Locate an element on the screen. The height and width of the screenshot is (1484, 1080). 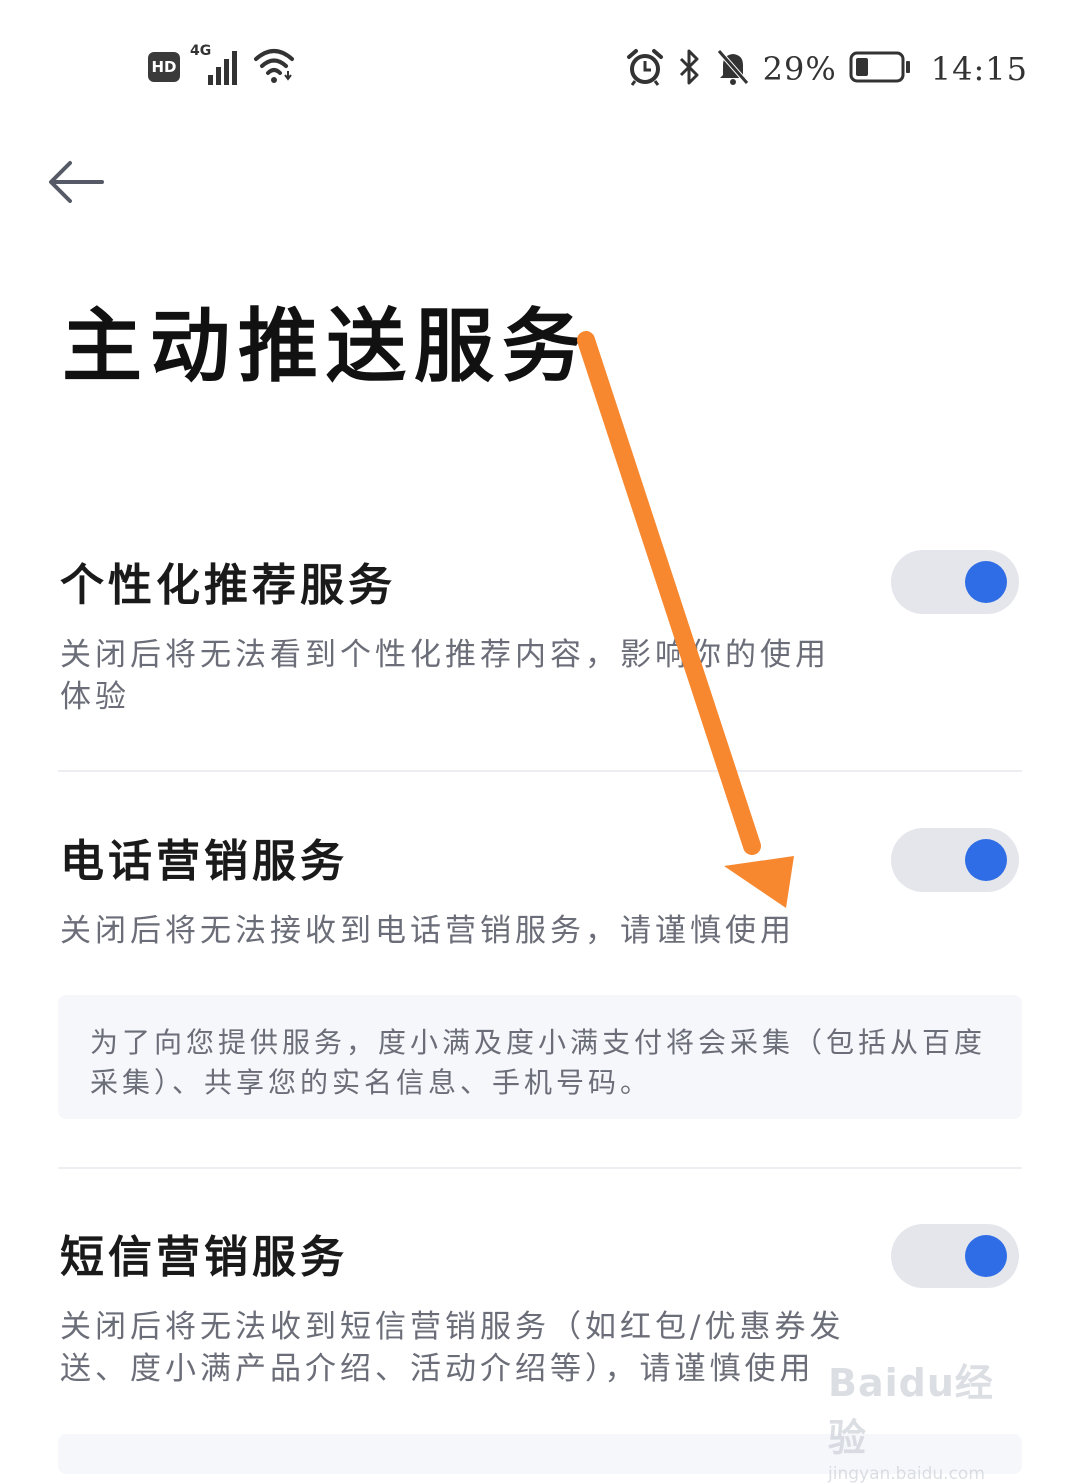
wifi-icon is located at coordinates (274, 67).